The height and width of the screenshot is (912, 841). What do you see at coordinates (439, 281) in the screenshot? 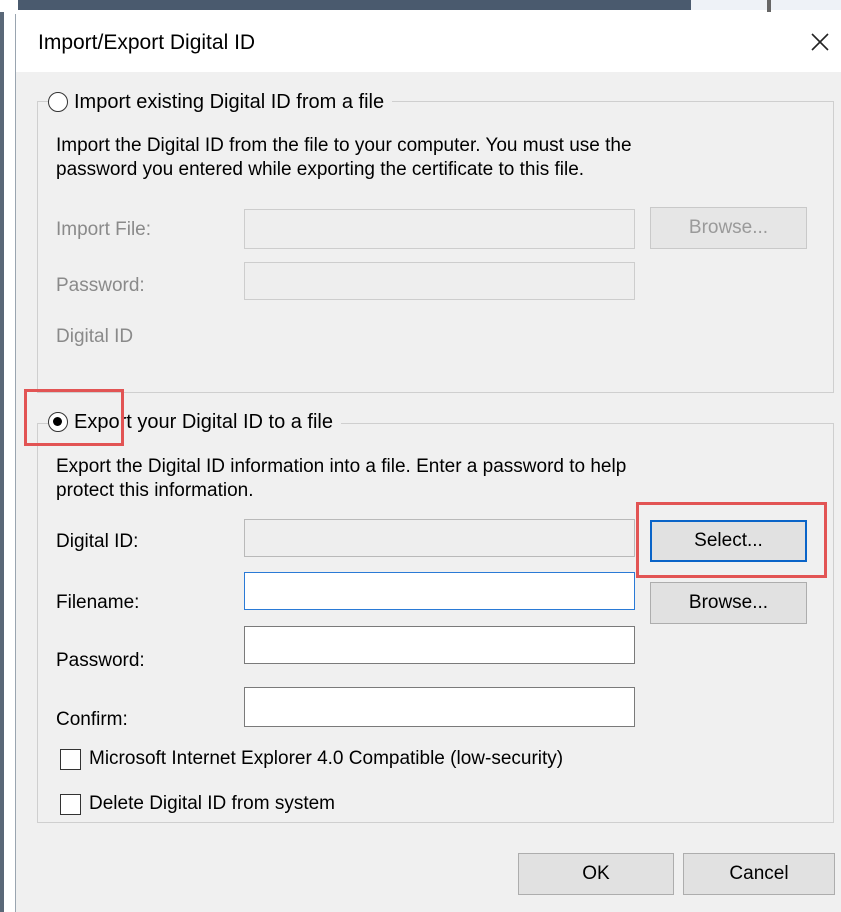
I see `import-password-input` at bounding box center [439, 281].